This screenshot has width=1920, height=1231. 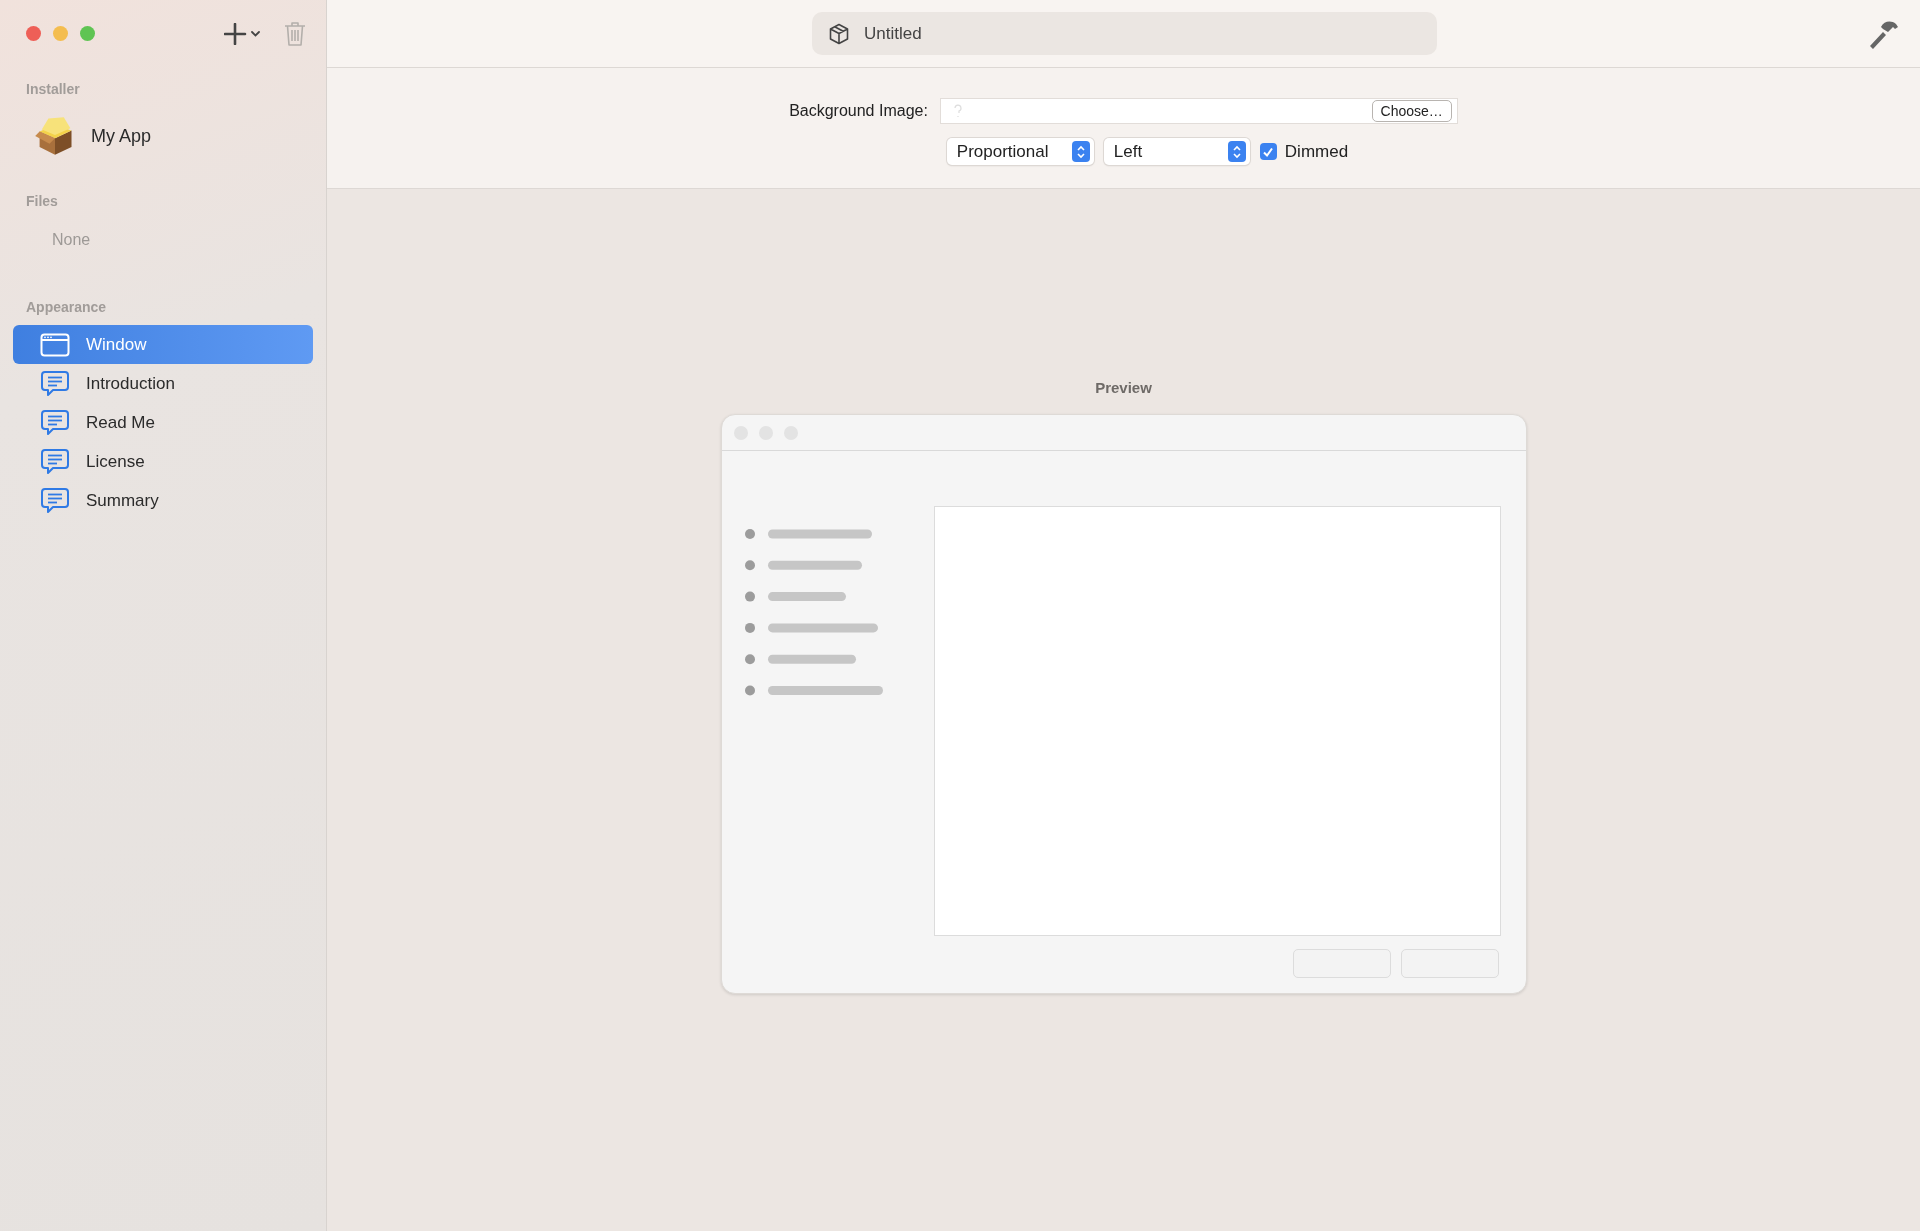 I want to click on window-icon, so click(x=55, y=344).